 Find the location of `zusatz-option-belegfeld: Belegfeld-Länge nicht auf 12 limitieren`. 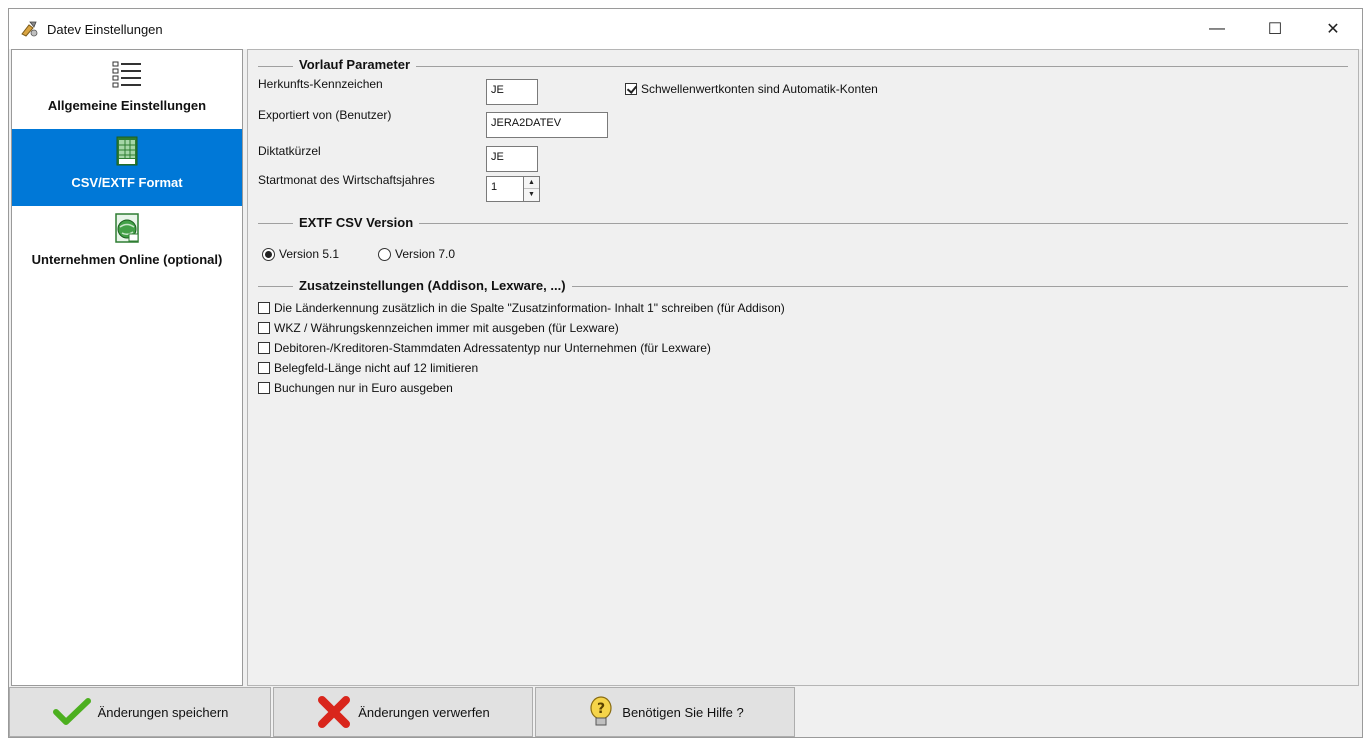

zusatz-option-belegfeld: Belegfeld-Länge nicht auf 12 limitieren is located at coordinates (368, 368).